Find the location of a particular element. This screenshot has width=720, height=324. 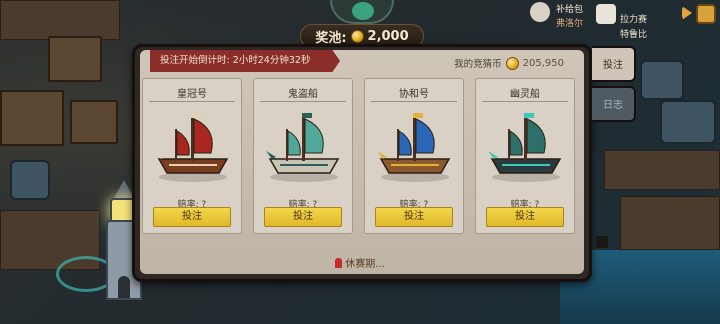

crown-ship-icon is located at coordinates (192, 147).